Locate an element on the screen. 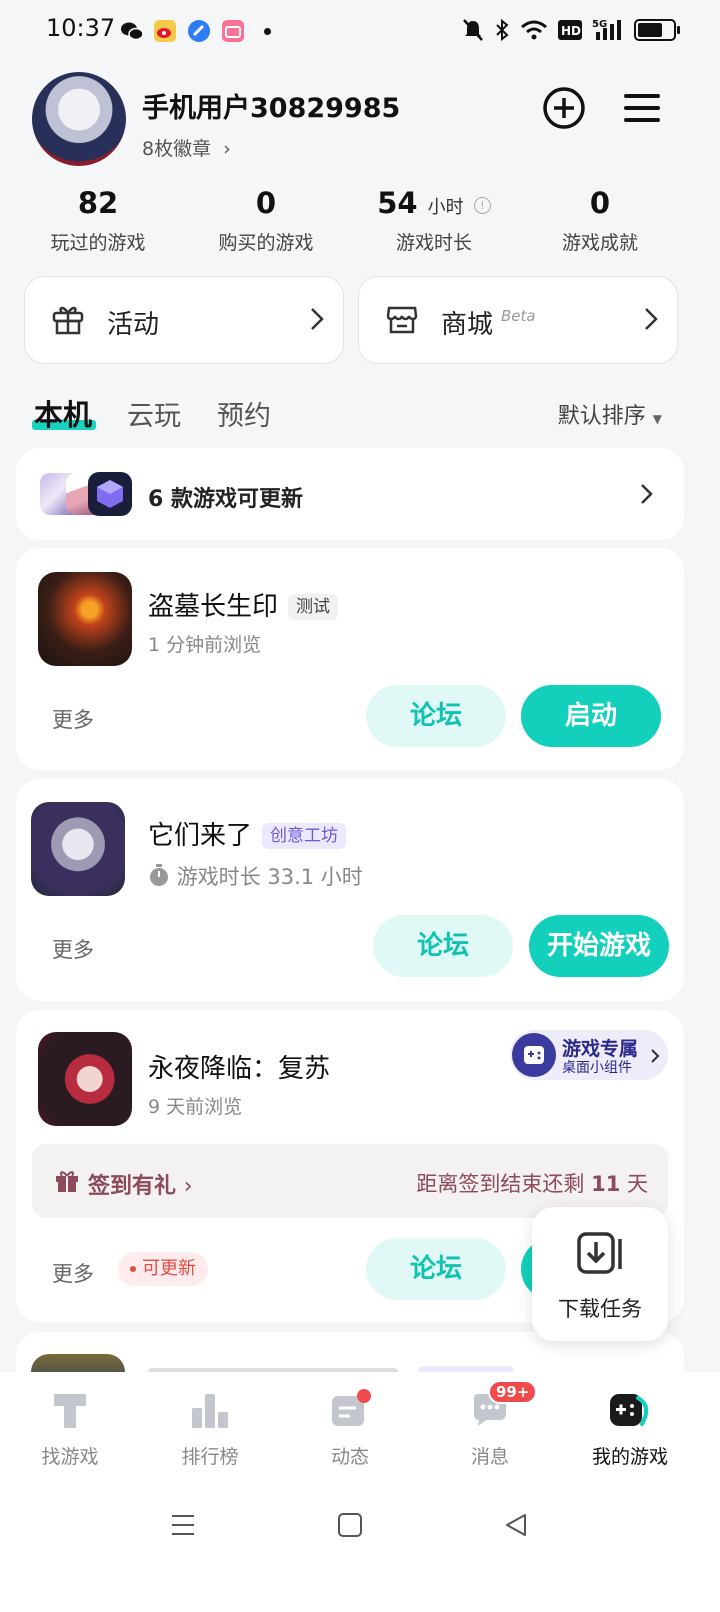 This screenshot has width=720, height=1612. caret-down-icon: ▼ is located at coordinates (657, 419).